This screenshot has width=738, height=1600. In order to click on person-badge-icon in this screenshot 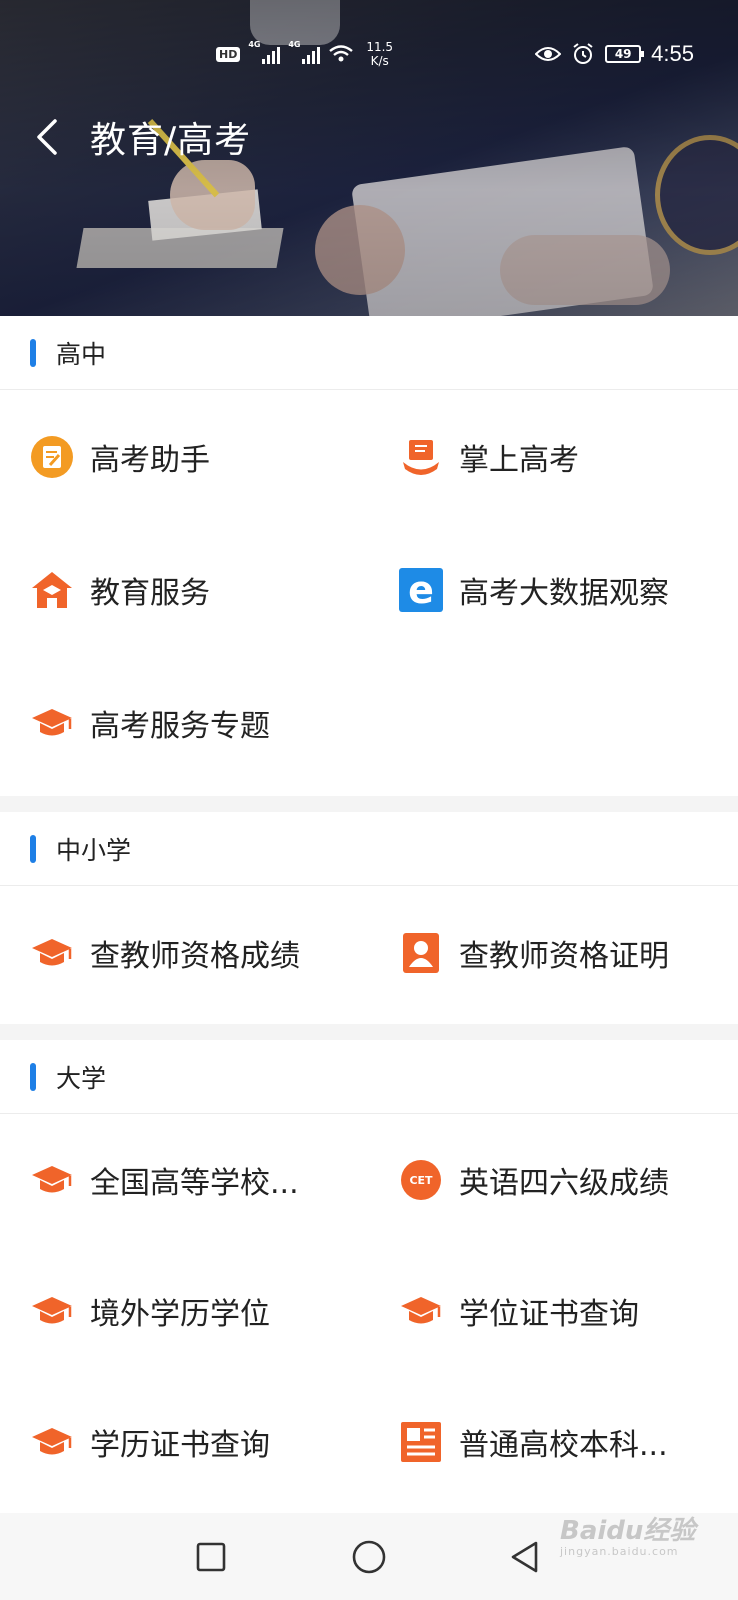, I will do `click(421, 953)`.